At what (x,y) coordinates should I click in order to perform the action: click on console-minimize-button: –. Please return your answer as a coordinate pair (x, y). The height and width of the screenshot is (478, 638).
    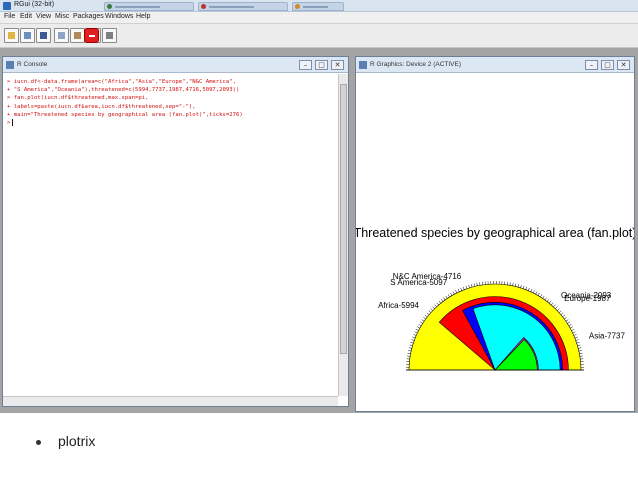
    Looking at the image, I should click on (305, 65).